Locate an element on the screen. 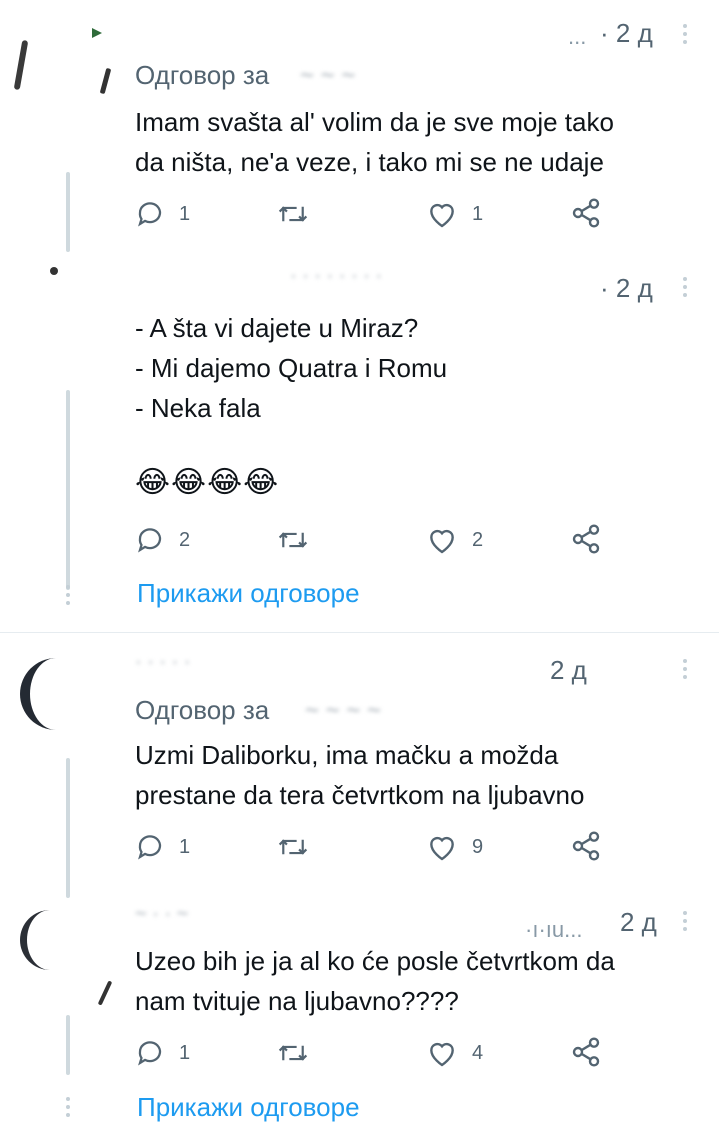 This screenshot has width=719, height=1130. like-button: 4 is located at coordinates (454, 1053).